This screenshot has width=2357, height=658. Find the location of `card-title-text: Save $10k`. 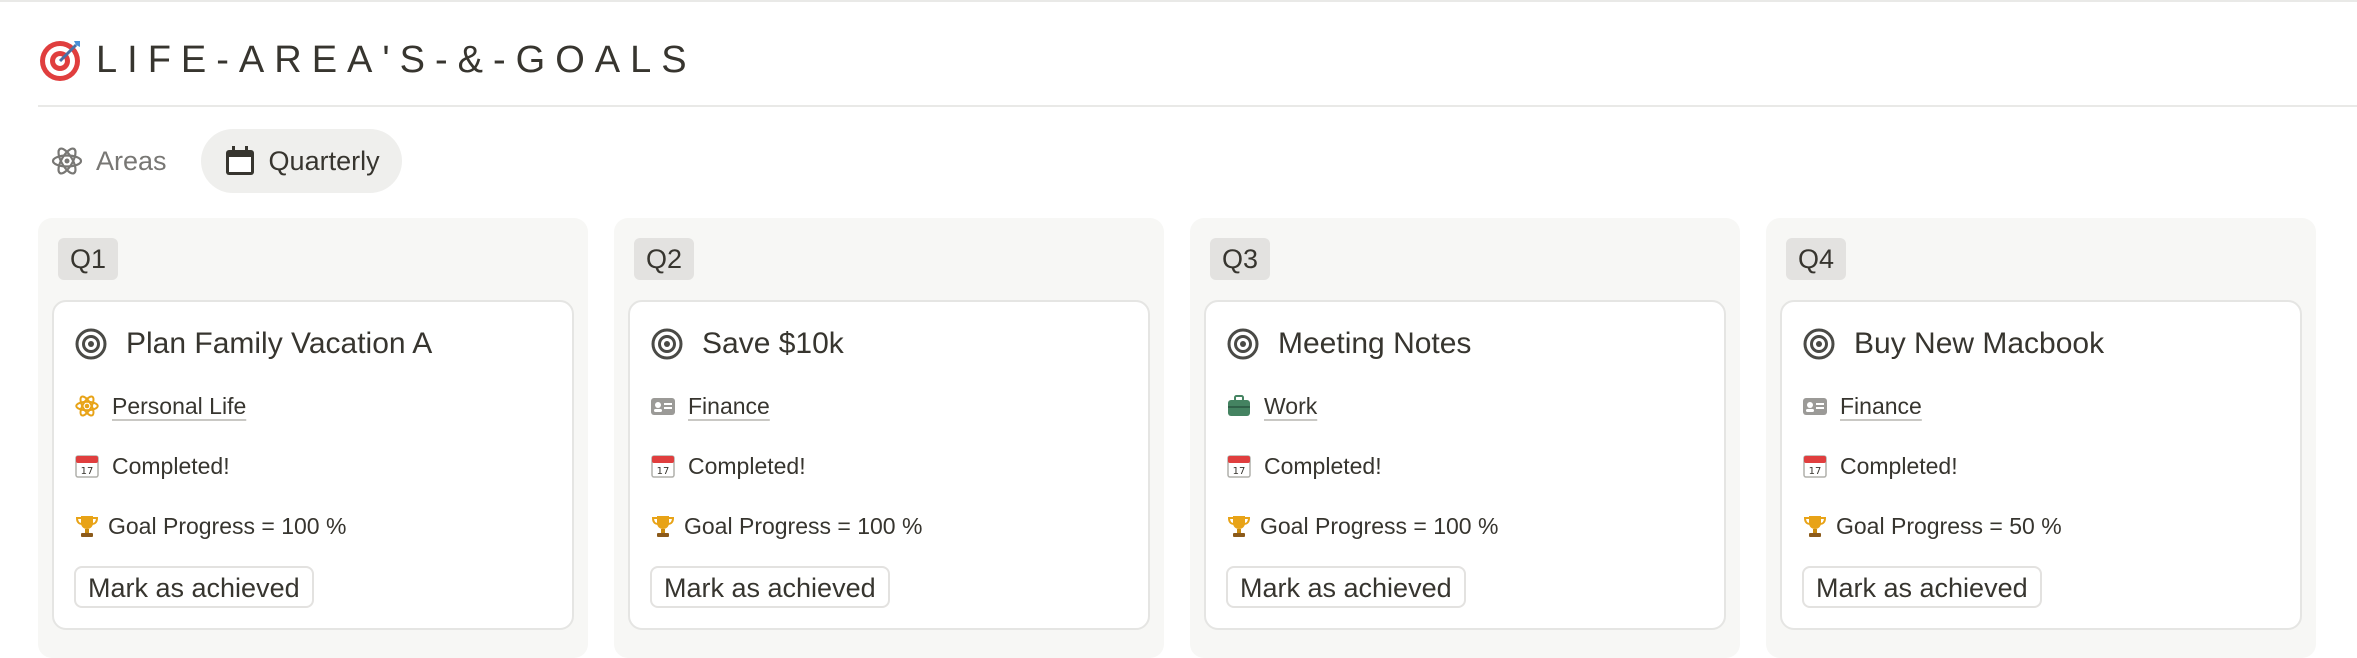

card-title-text: Save $10k is located at coordinates (773, 343).